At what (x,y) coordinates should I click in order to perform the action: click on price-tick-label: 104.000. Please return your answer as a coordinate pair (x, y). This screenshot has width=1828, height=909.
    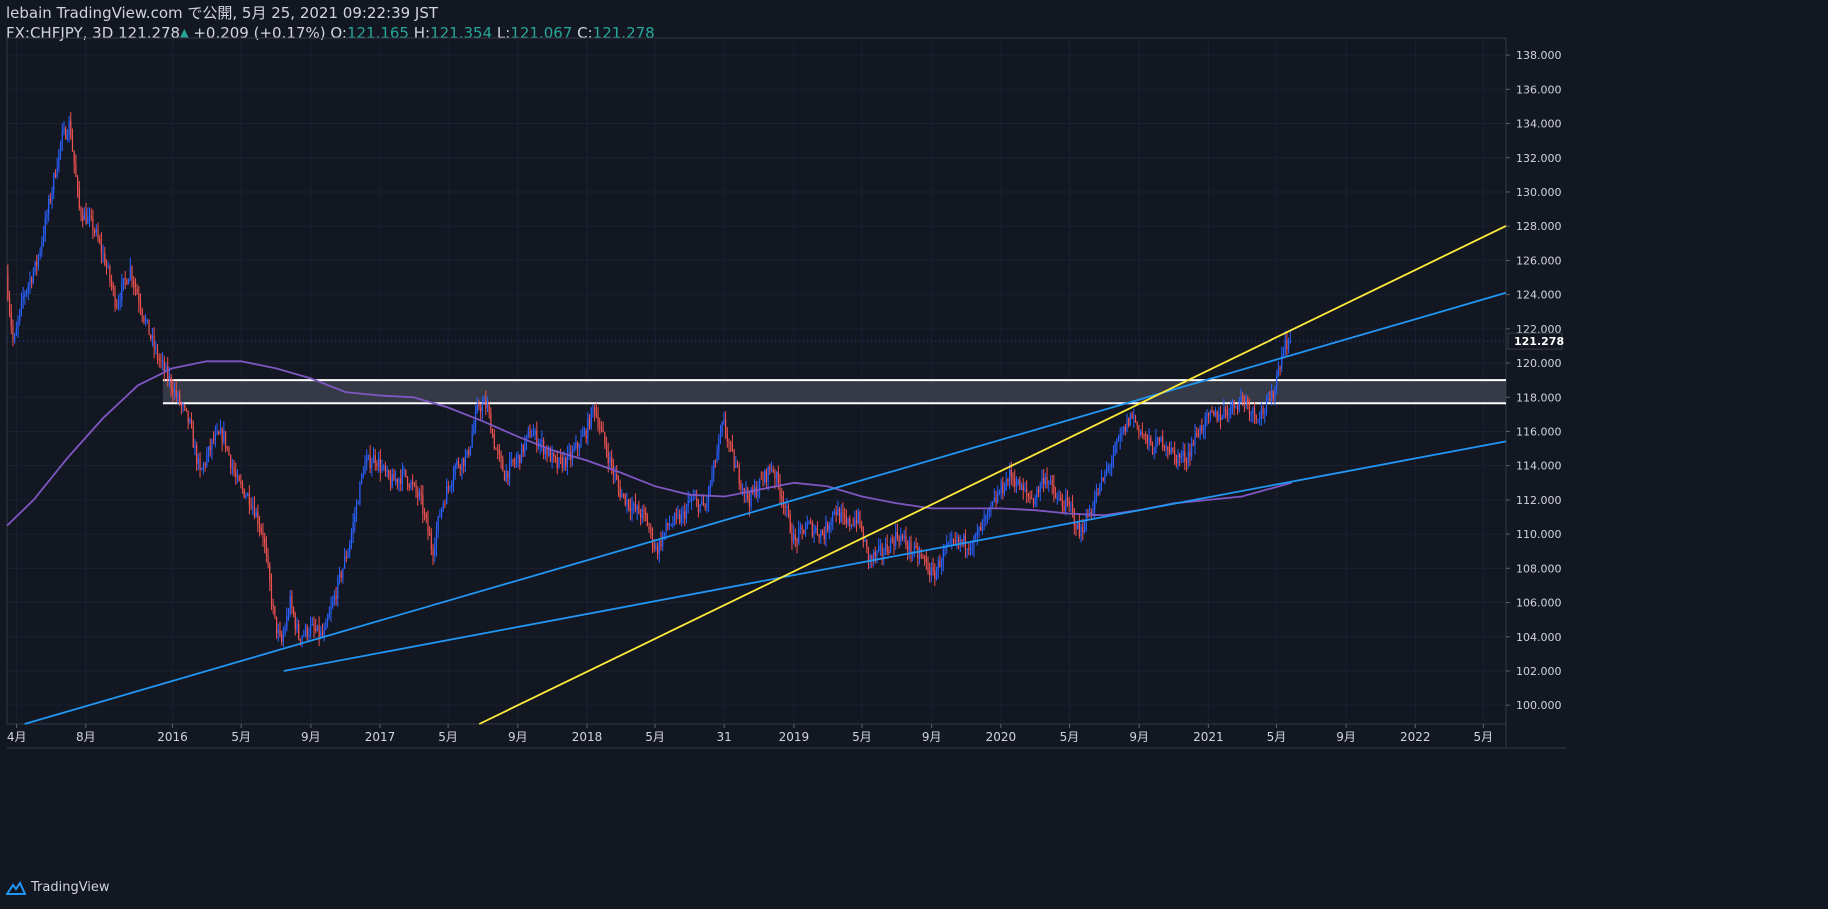
    Looking at the image, I should click on (1539, 637).